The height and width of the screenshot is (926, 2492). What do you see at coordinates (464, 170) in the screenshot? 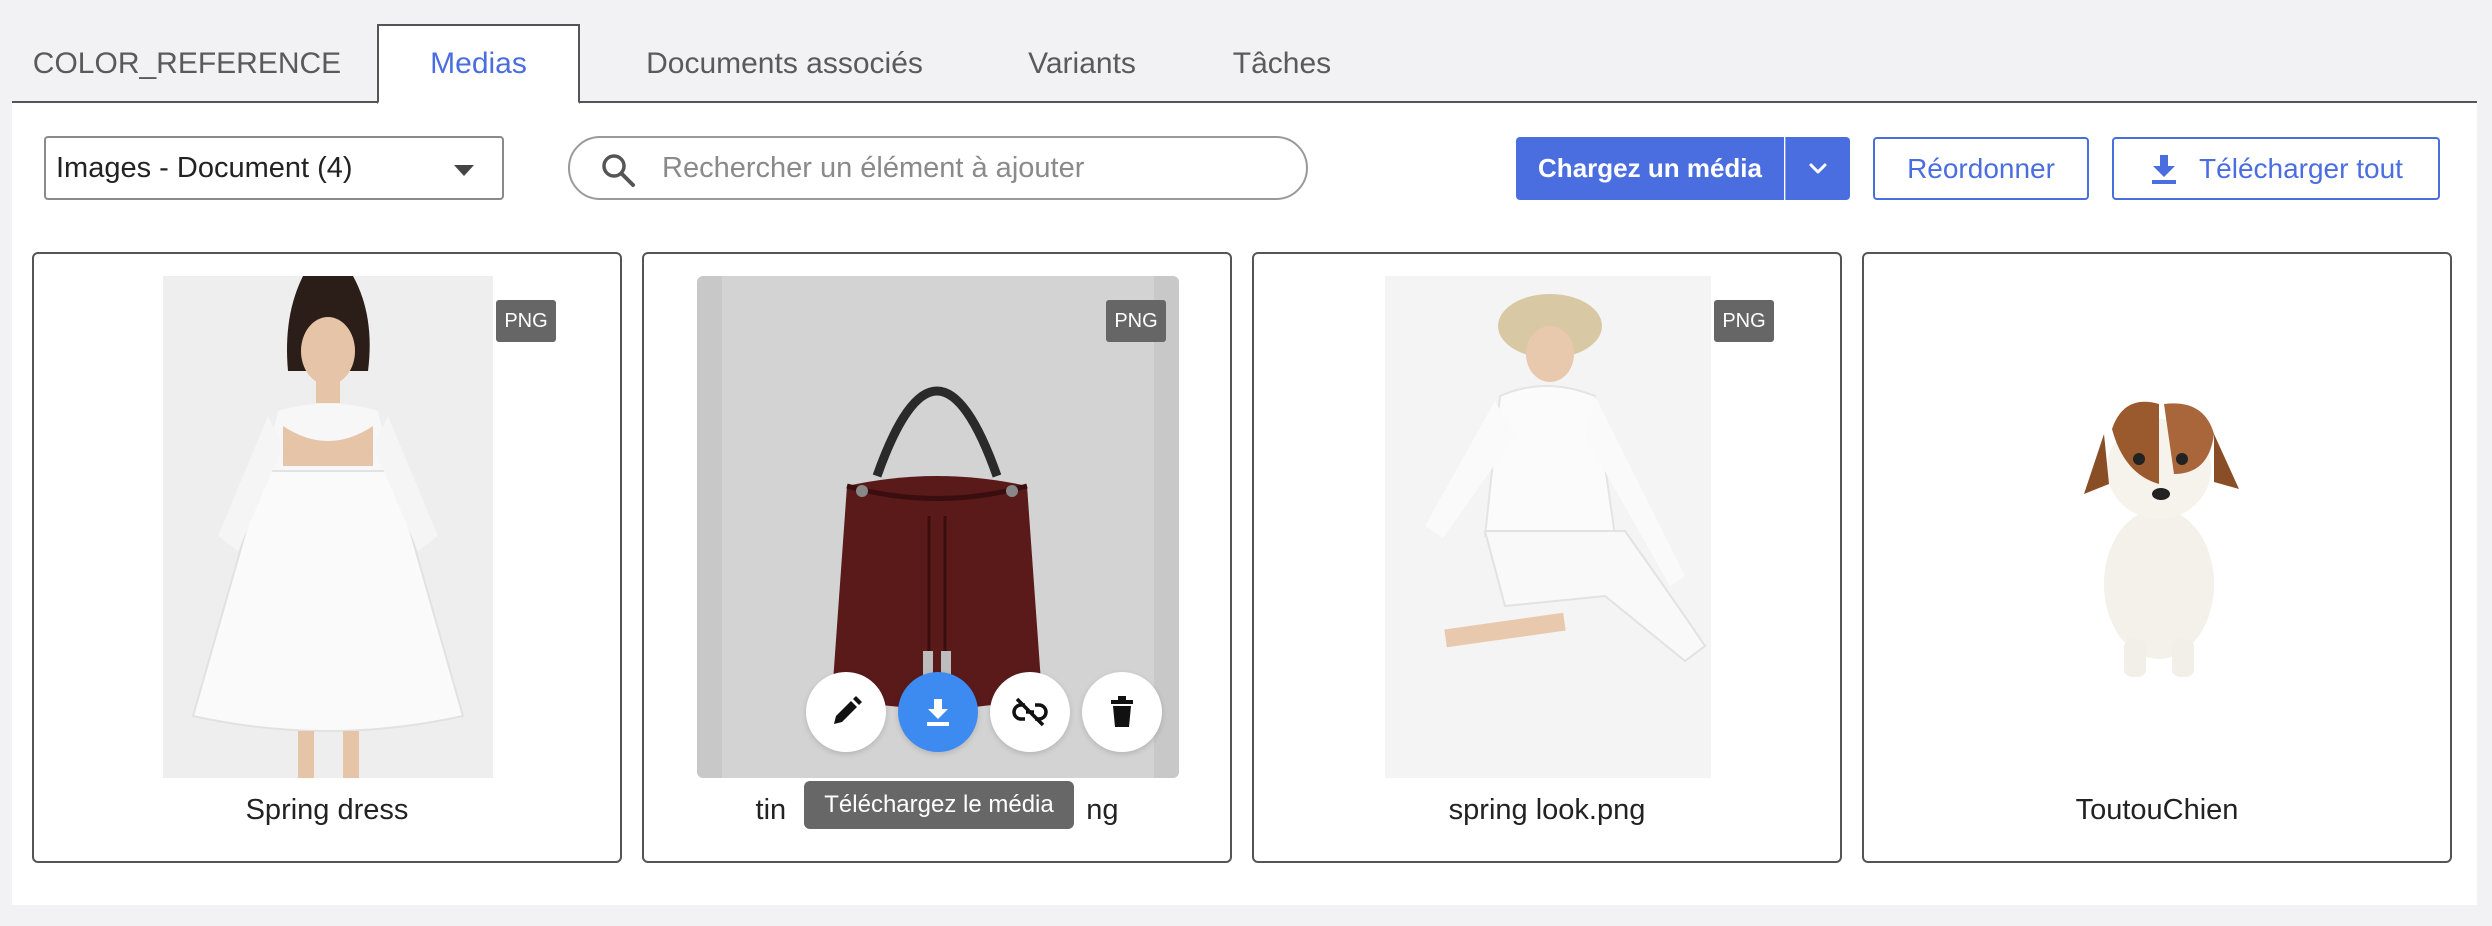
I see `caret-down-icon` at bounding box center [464, 170].